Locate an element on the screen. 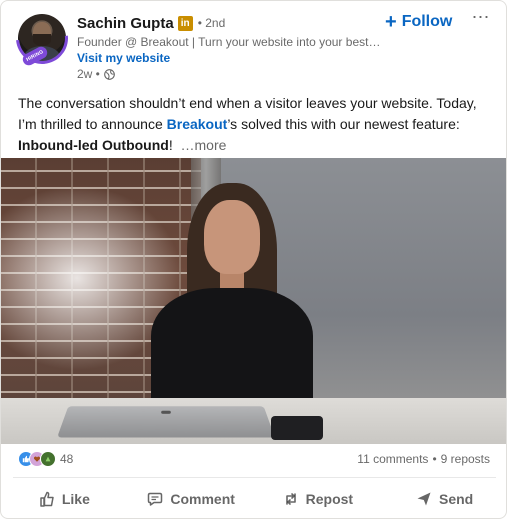  send-button: Send is located at coordinates (443, 498).